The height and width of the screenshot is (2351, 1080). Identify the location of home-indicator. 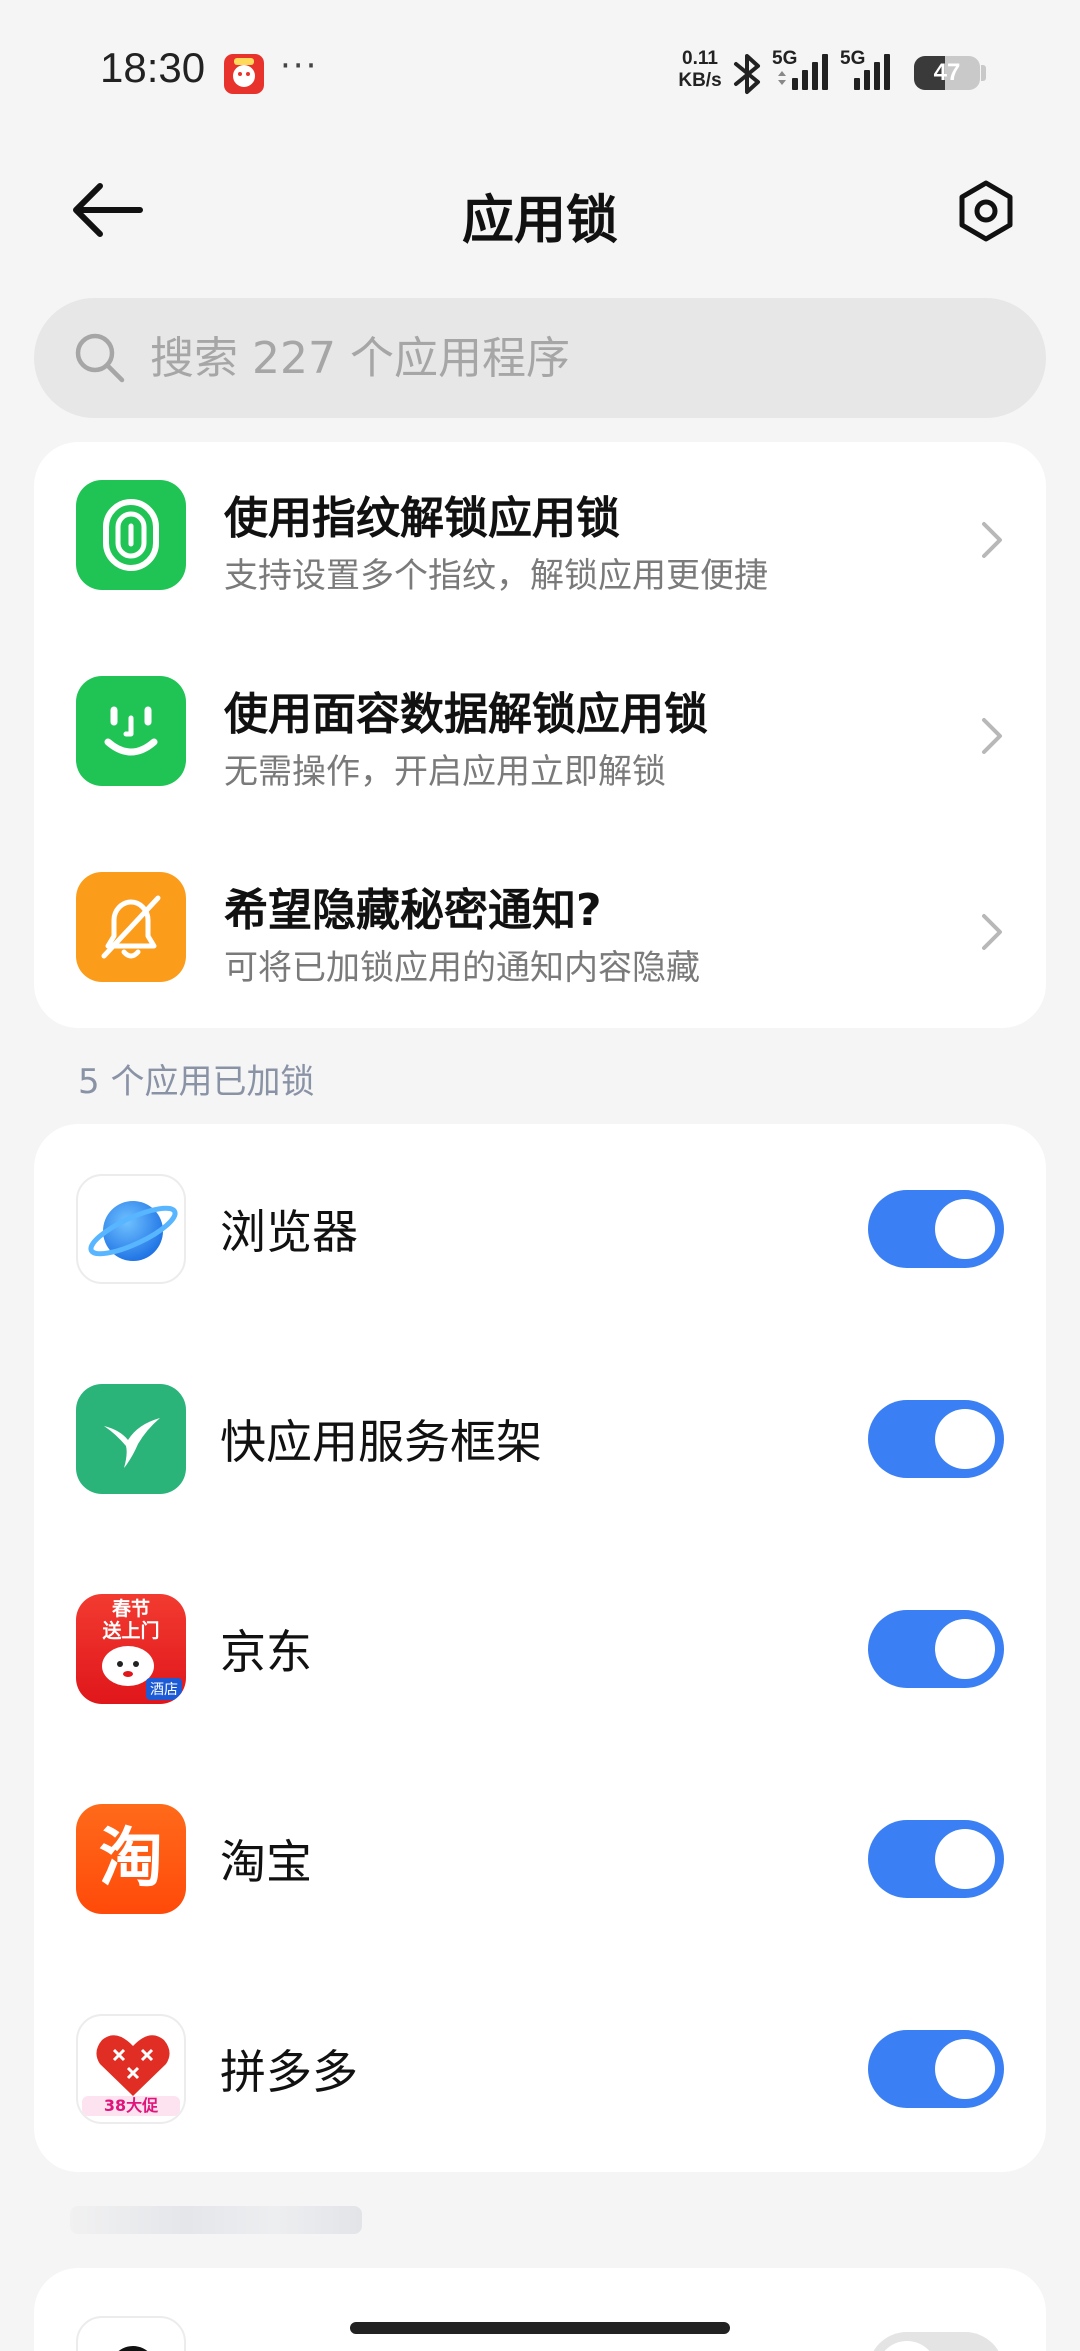
(540, 2328).